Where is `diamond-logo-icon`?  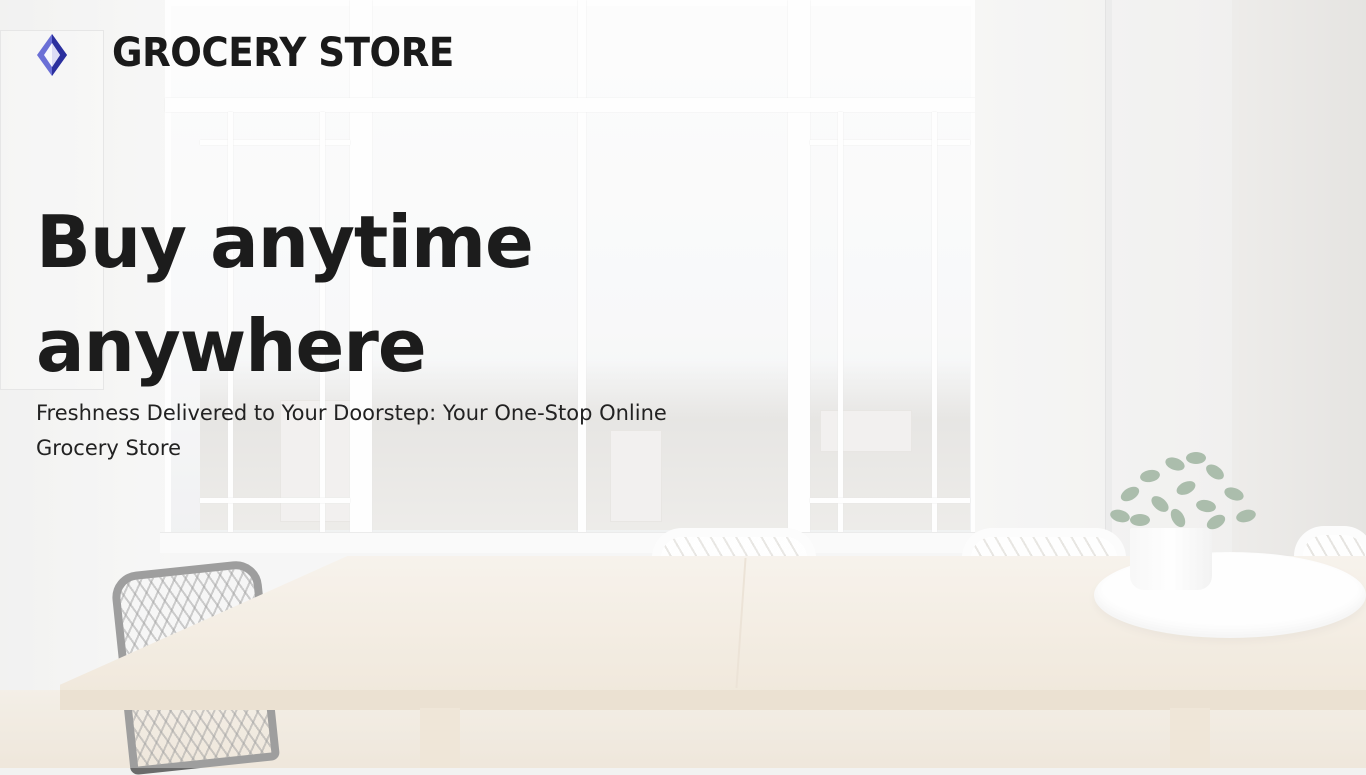 diamond-logo-icon is located at coordinates (52, 55).